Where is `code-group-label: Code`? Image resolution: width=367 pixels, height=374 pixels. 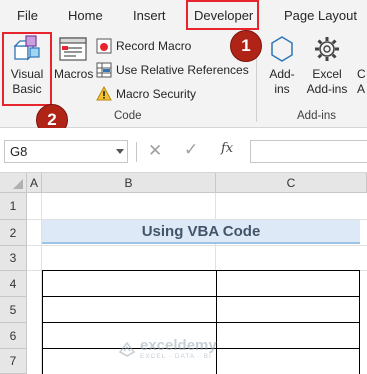 code-group-label: Code is located at coordinates (128, 116).